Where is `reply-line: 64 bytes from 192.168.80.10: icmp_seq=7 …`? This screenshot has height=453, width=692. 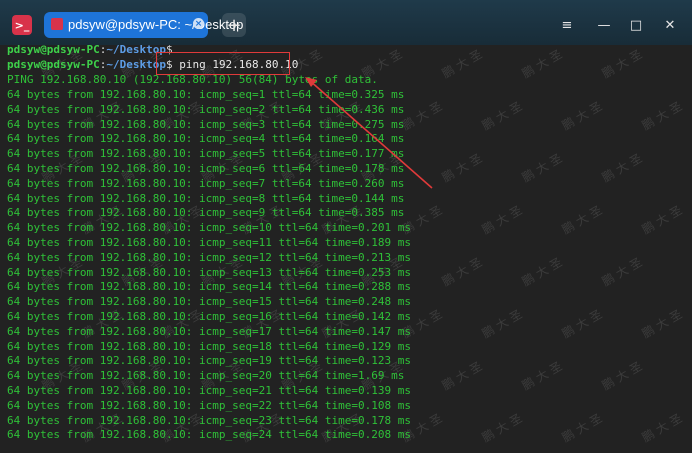 reply-line: 64 bytes from 192.168.80.10: icmp_seq=7 … is located at coordinates (206, 183).